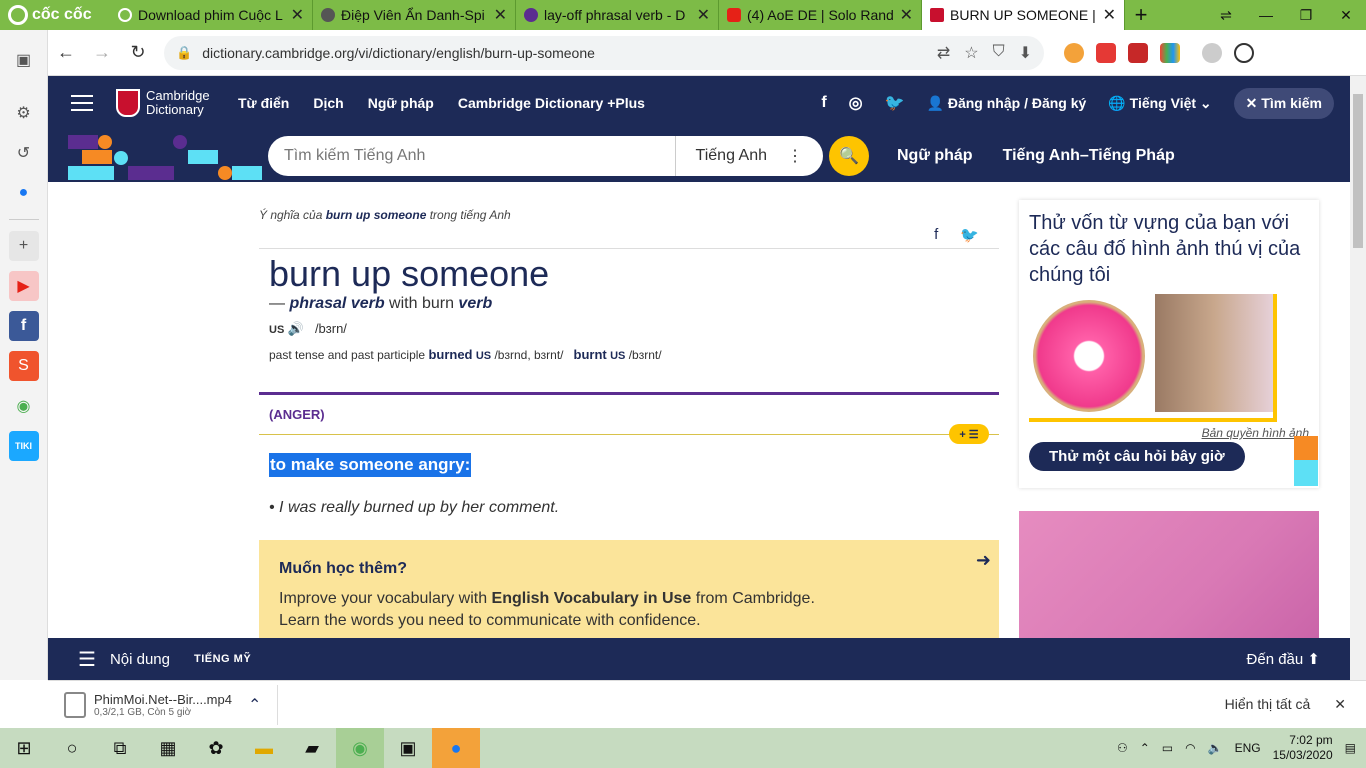  Describe the element at coordinates (475, 303) in the screenshot. I see `pos-verb: verb` at that location.